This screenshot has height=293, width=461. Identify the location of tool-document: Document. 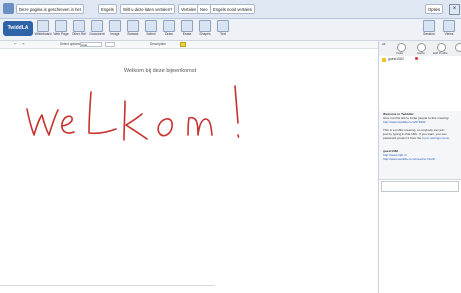
(97, 28).